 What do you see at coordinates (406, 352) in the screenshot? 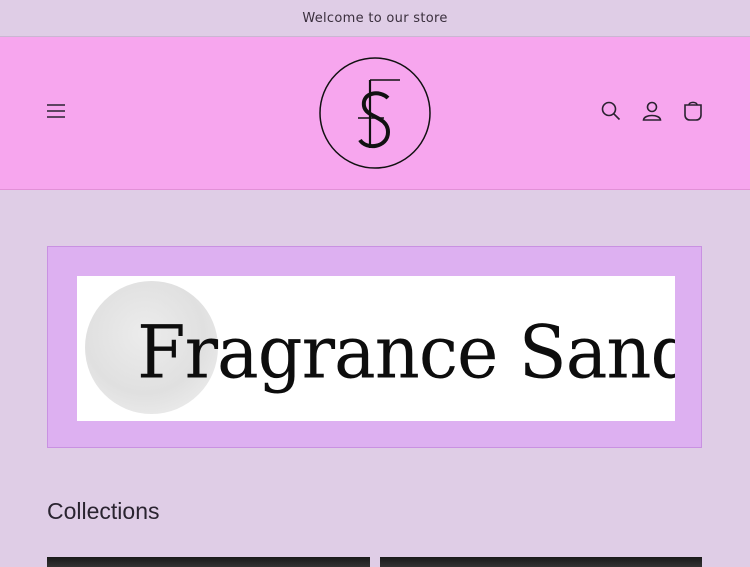
I see `brand-text: Fragrance Sand` at bounding box center [406, 352].